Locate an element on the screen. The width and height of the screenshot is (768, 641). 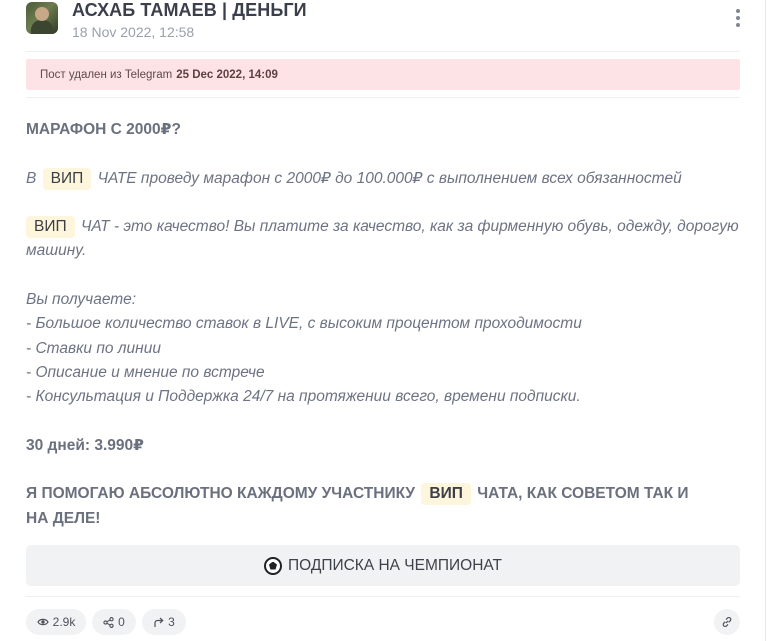
channel-name: АСХАБ ТАМАЕВ | ДЕНЬГИ is located at coordinates (189, 10).